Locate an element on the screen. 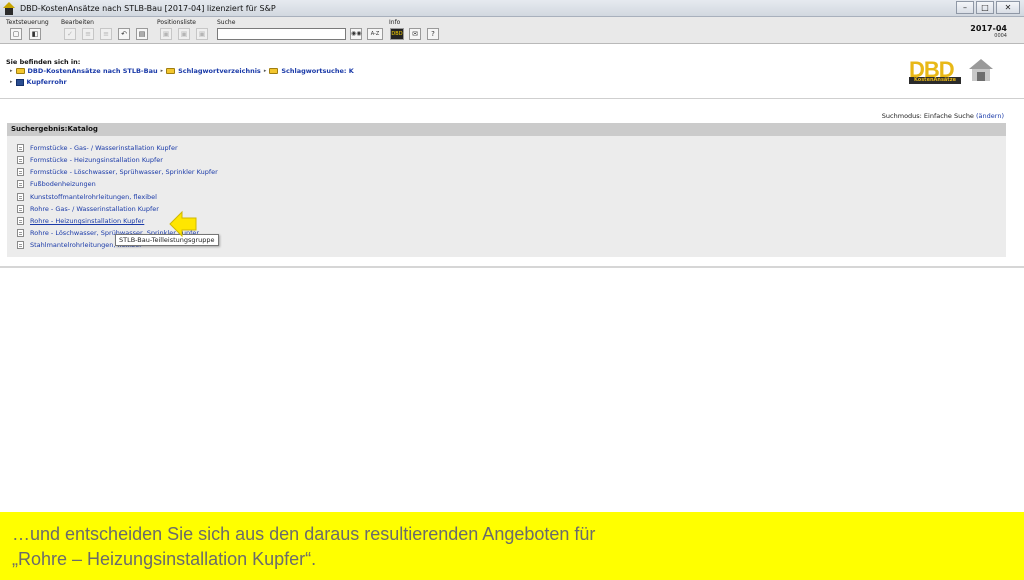  search-mode: Suchmodus: Einfache Suche (ändern) is located at coordinates (943, 116).